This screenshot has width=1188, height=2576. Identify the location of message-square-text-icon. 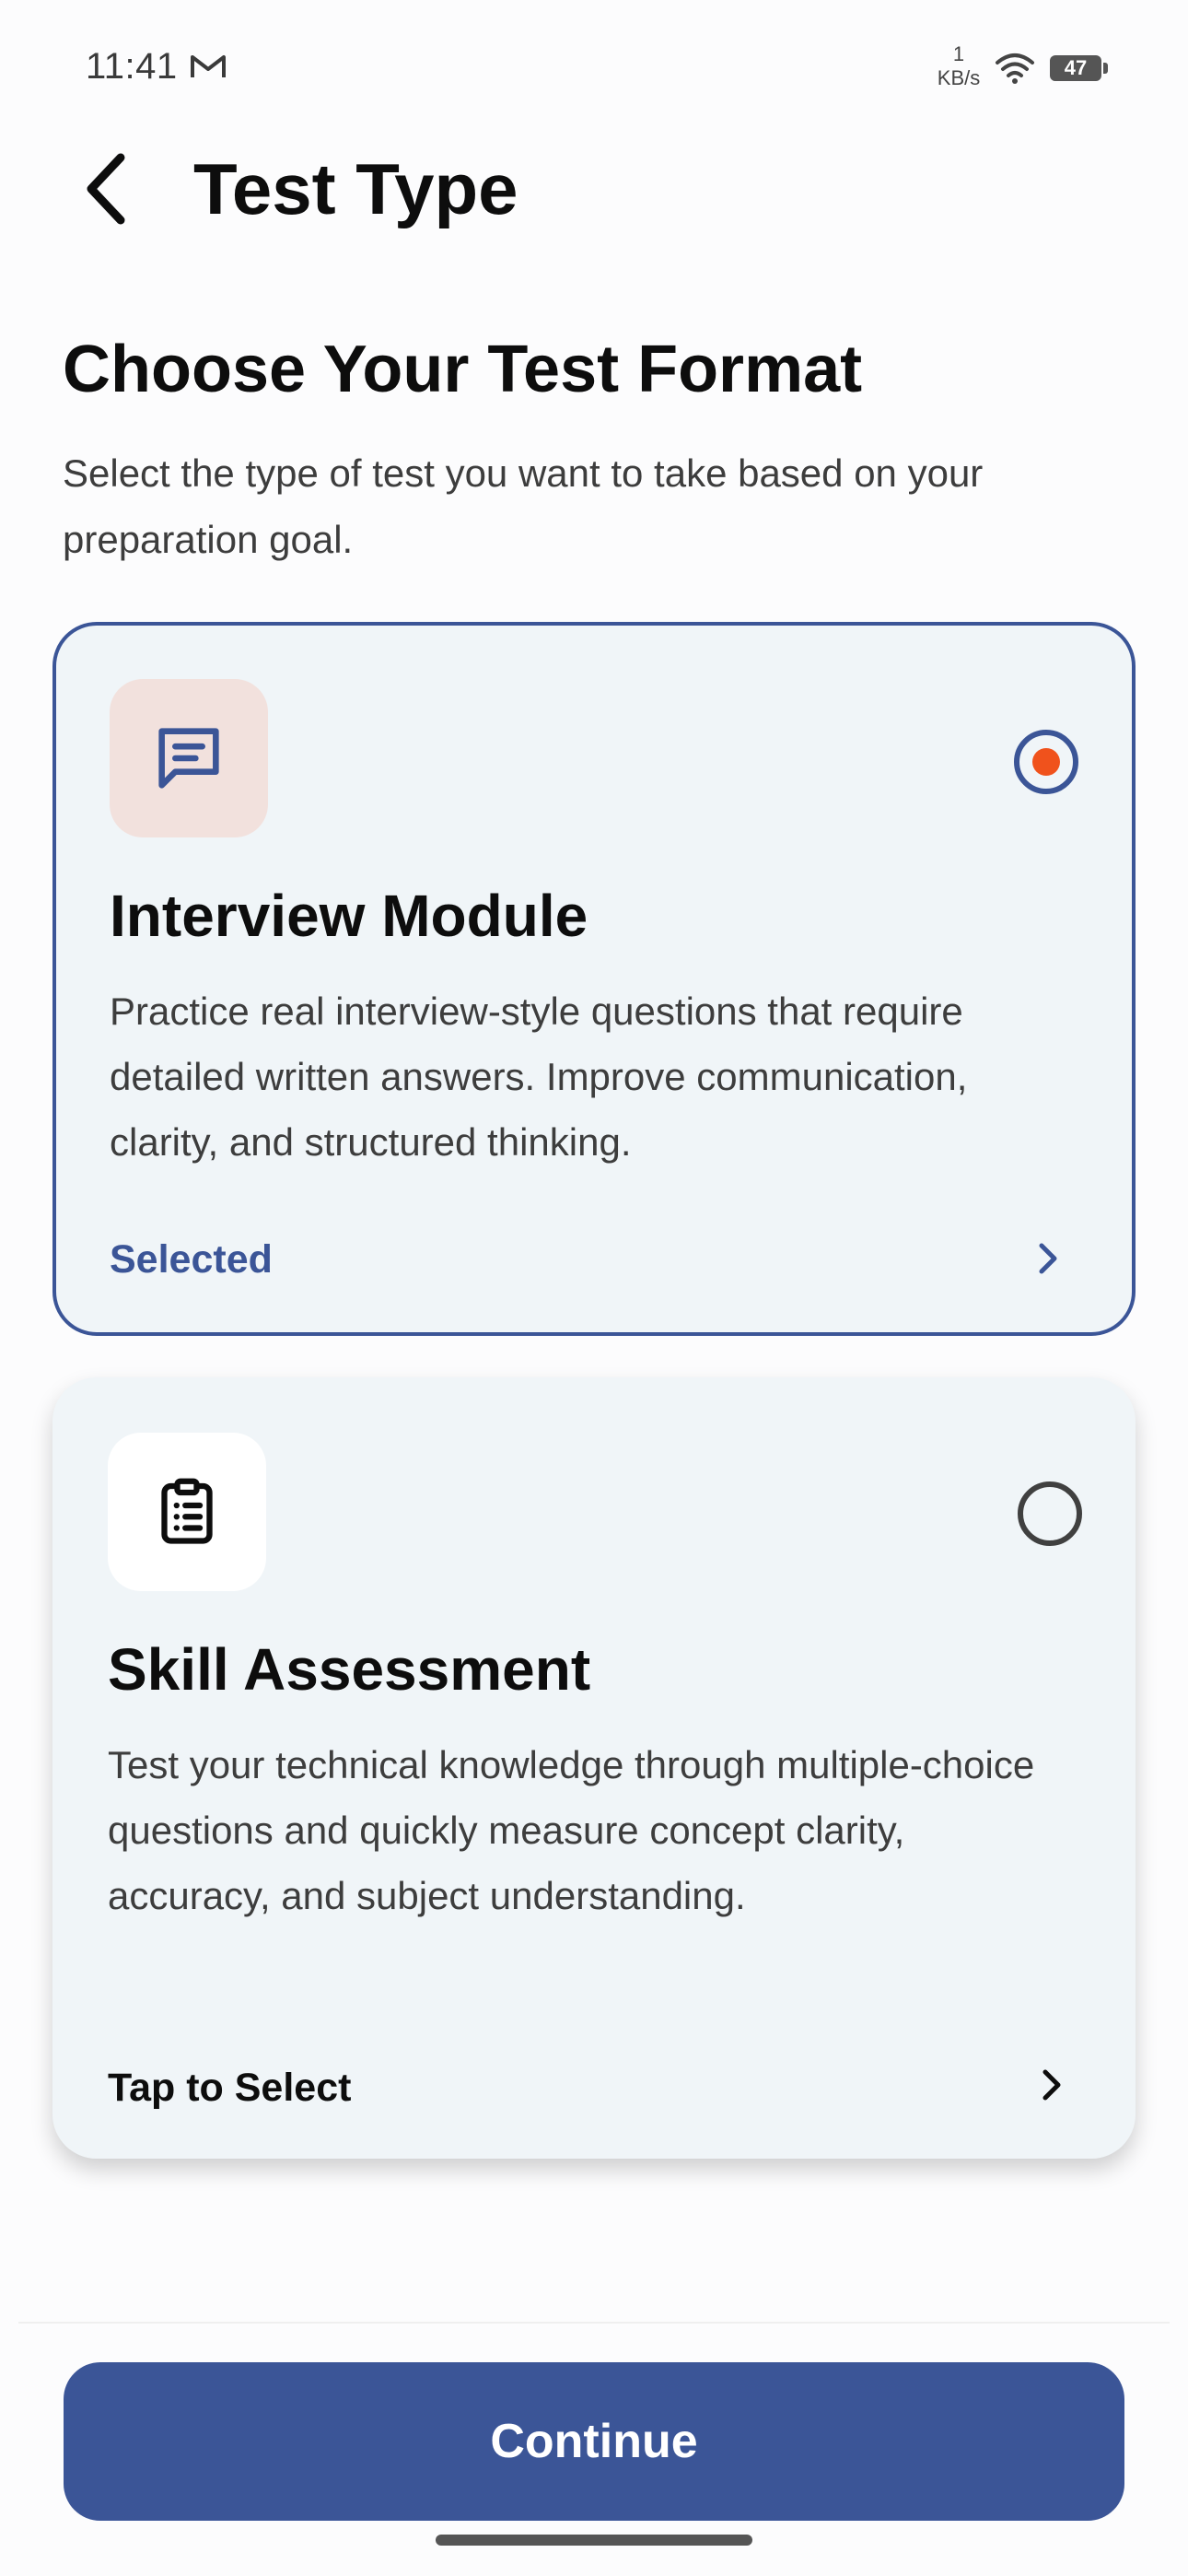
(189, 758).